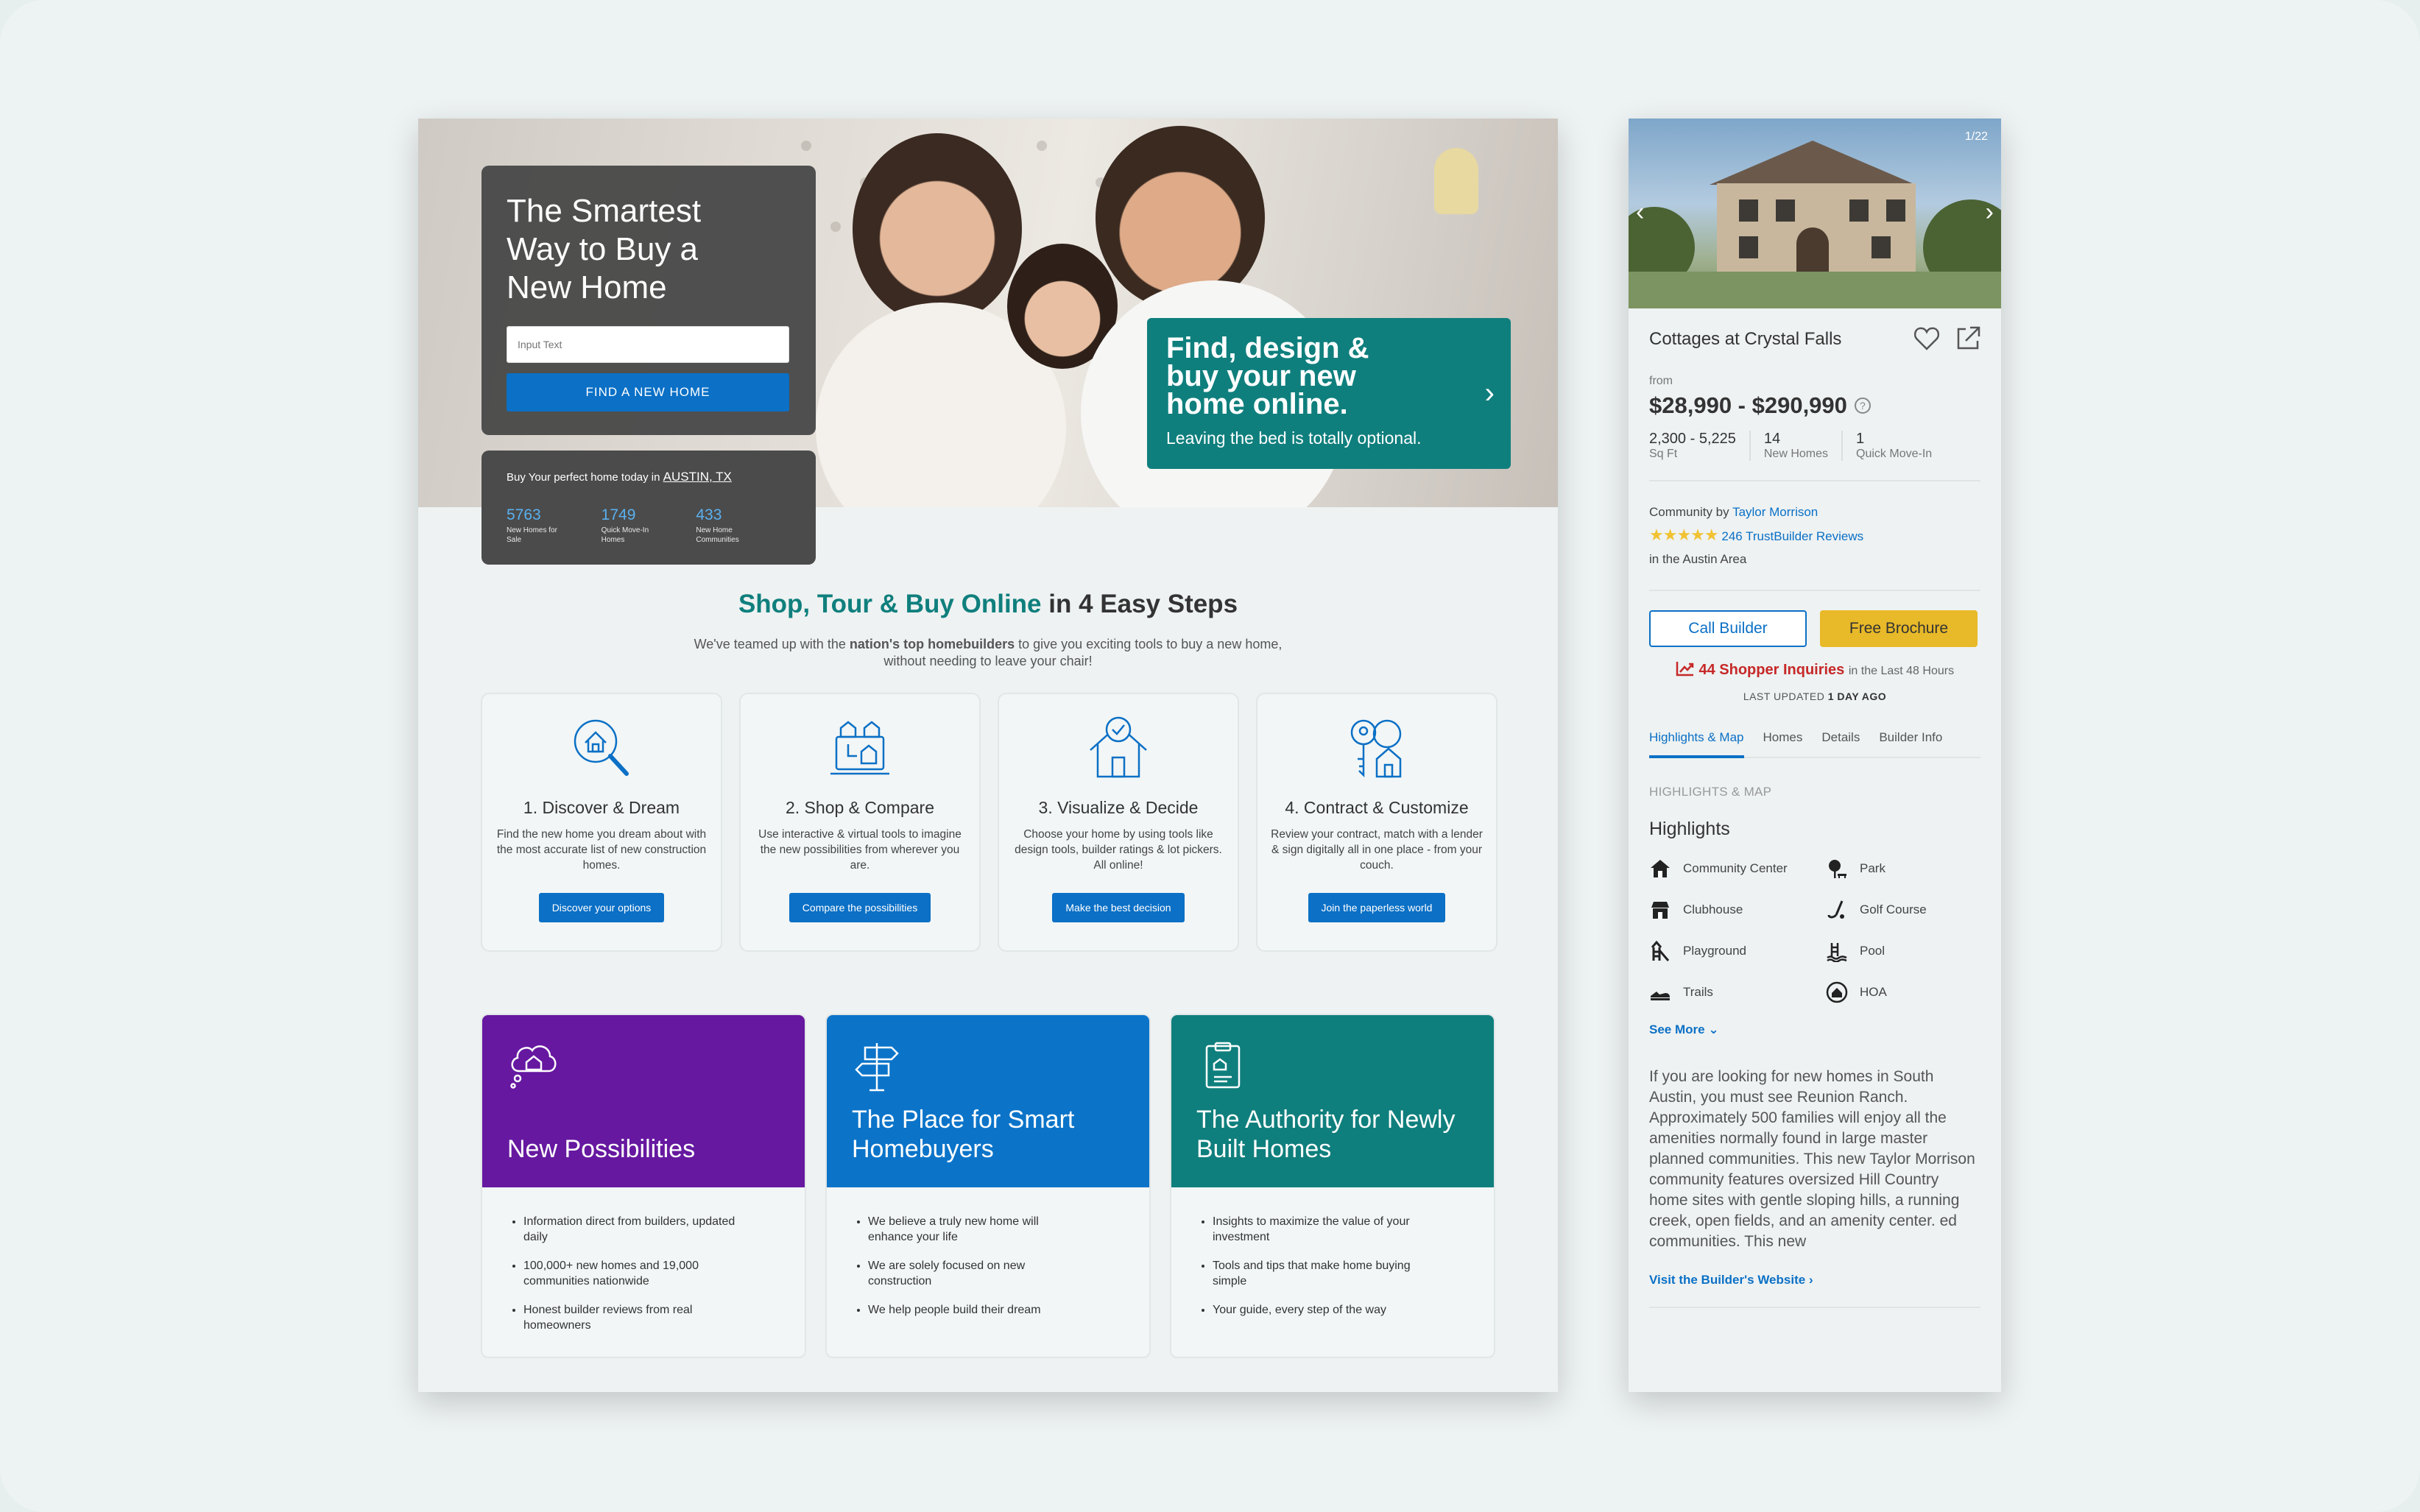 This screenshot has height=1512, width=2420. I want to click on step-title: 4. Contract & Customize, so click(1377, 807).